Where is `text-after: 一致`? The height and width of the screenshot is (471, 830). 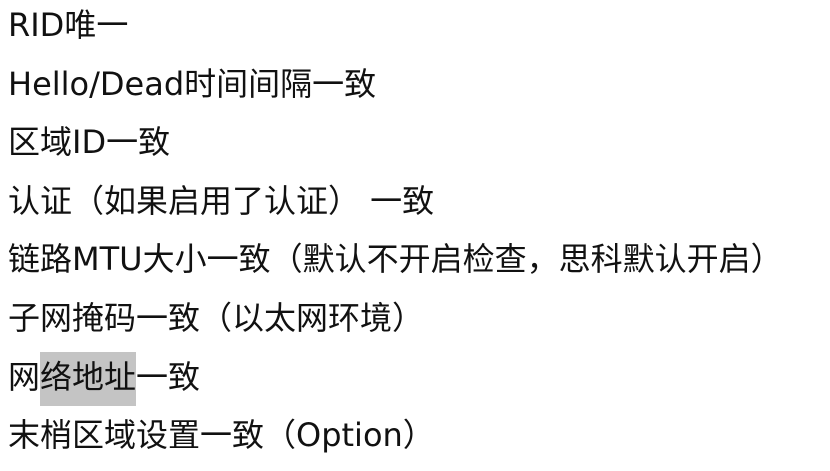 text-after: 一致 is located at coordinates (168, 376).